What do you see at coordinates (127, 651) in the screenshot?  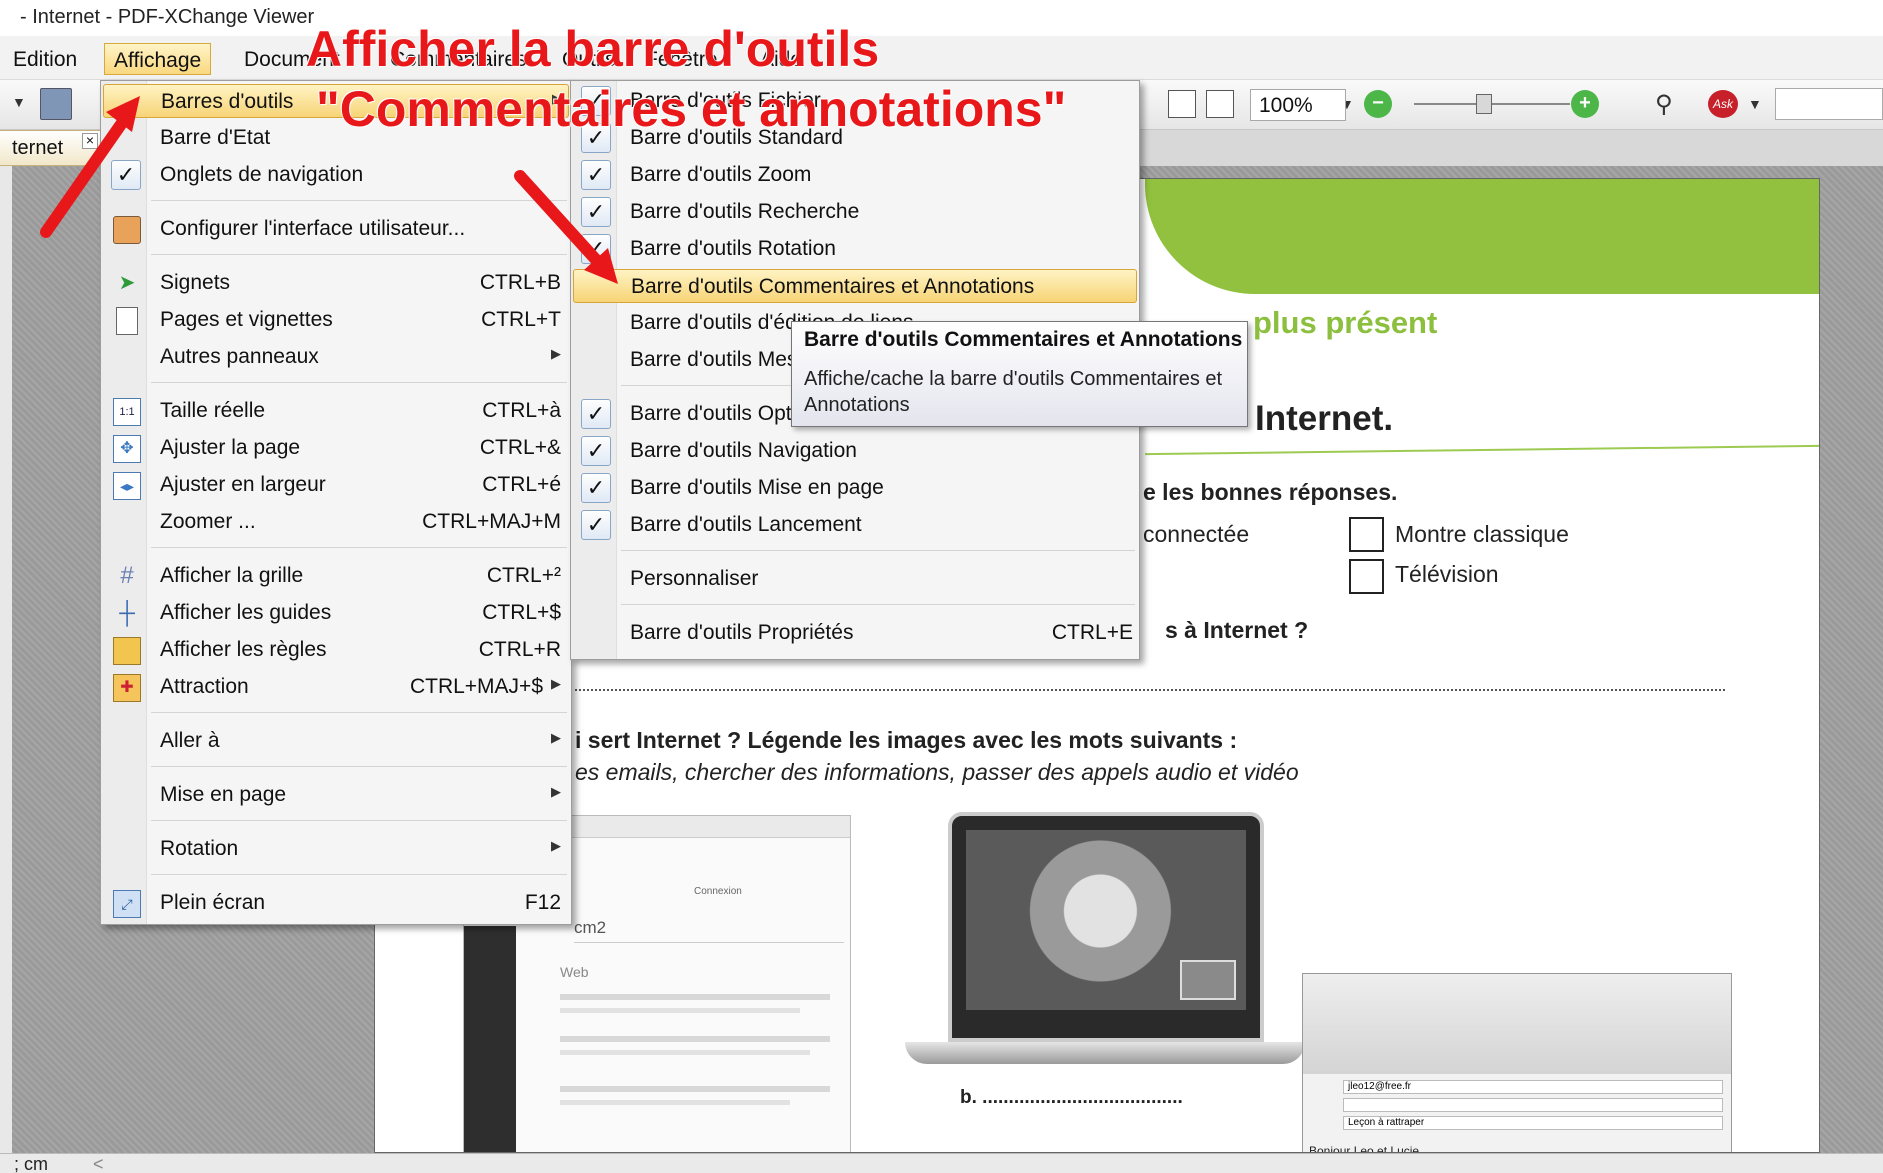 I see `ruler-icon` at bounding box center [127, 651].